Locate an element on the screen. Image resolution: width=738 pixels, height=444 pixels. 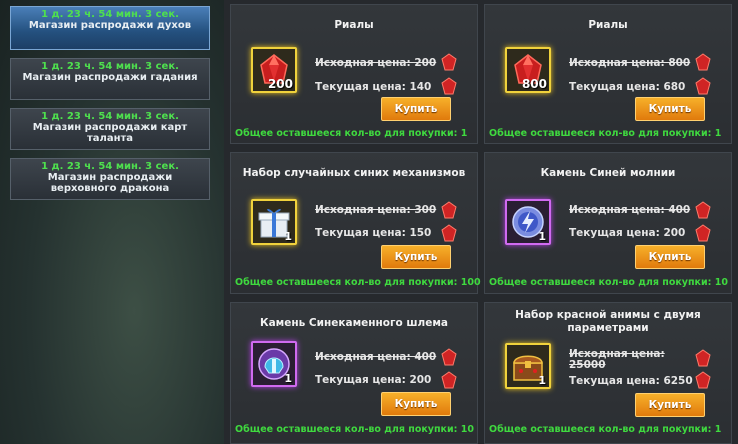
item-quantity: 800 is located at coordinates (534, 84).